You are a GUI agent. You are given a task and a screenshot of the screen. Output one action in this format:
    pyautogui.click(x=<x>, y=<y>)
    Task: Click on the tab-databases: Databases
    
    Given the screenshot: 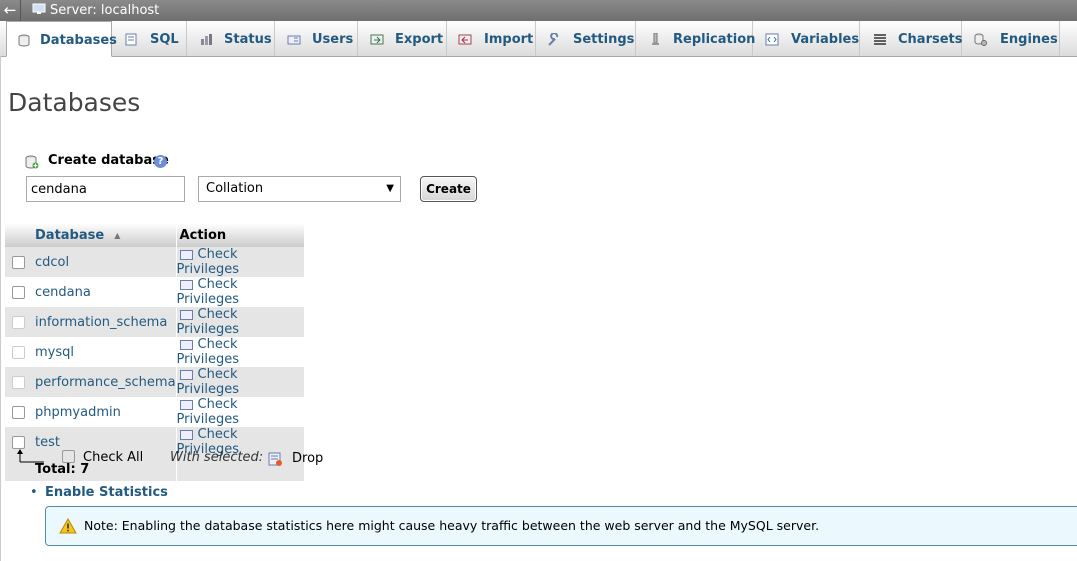 What is the action you would take?
    pyautogui.click(x=61, y=39)
    